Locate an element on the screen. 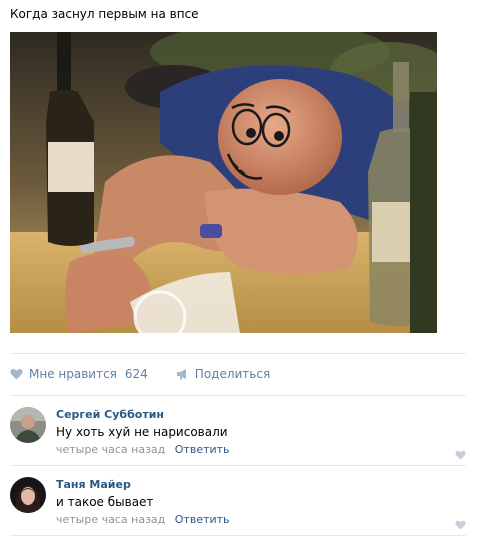  divider-comment is located at coordinates (238, 465).